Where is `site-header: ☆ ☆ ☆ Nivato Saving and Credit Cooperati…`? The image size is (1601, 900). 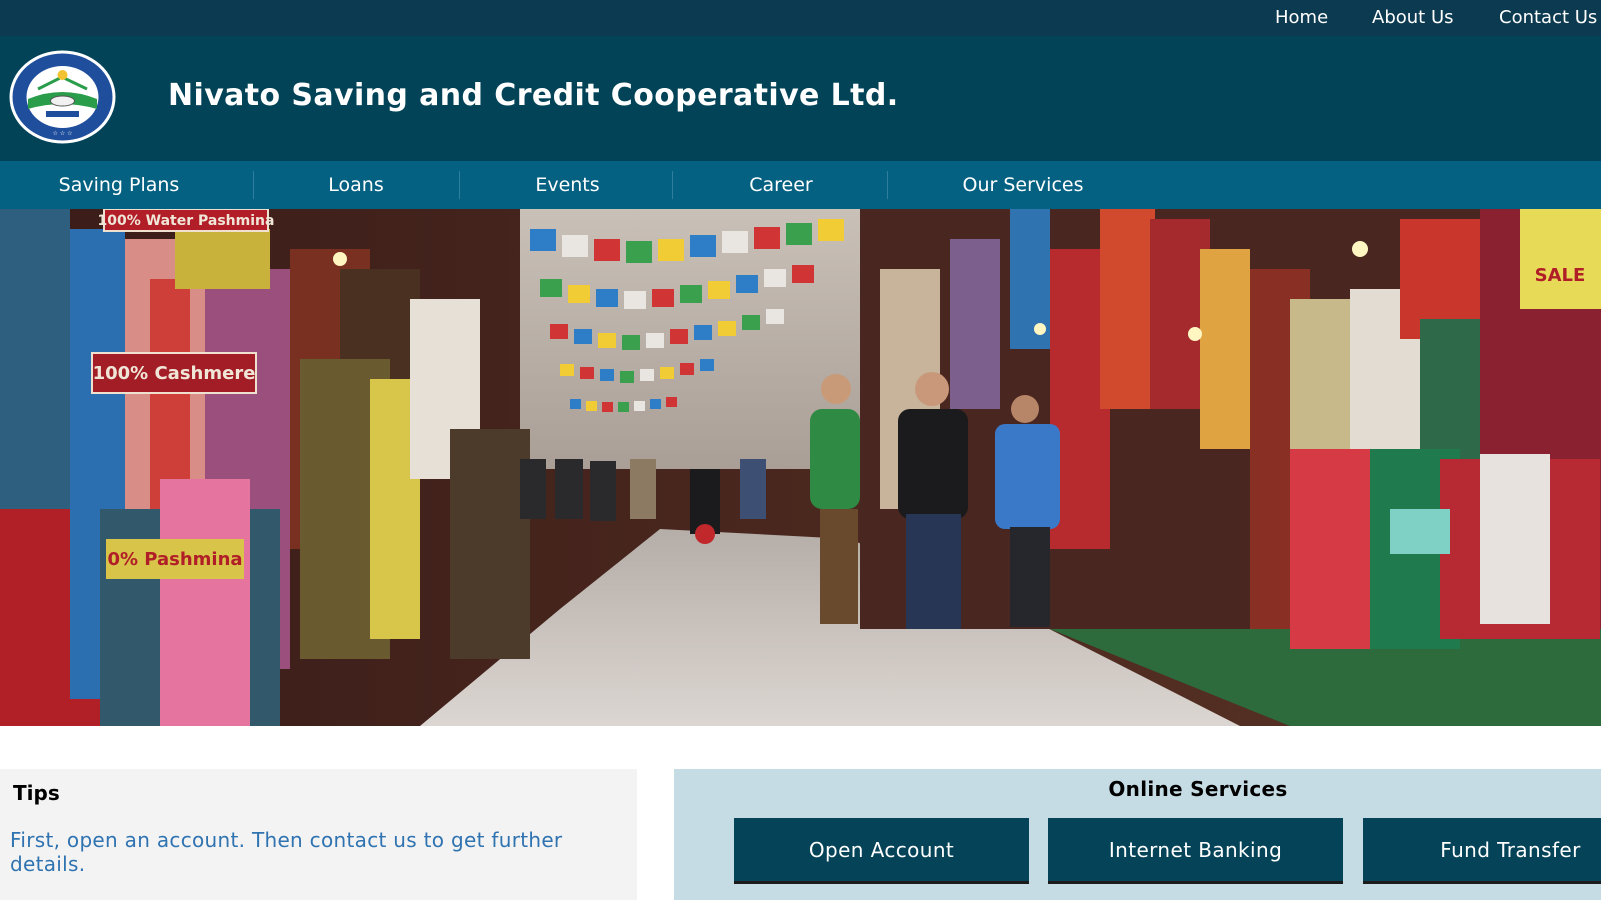 site-header: ☆ ☆ ☆ Nivato Saving and Credit Cooperati… is located at coordinates (800, 98).